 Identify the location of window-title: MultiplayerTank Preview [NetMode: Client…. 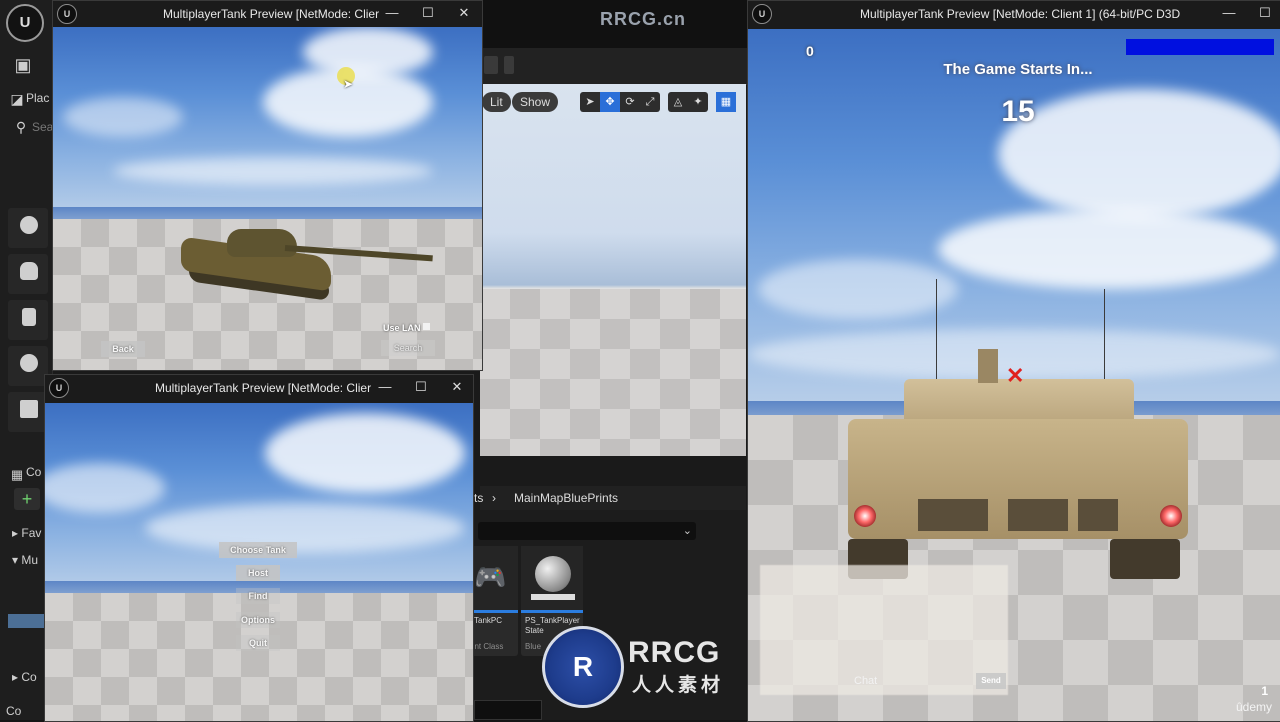
(1020, 14).